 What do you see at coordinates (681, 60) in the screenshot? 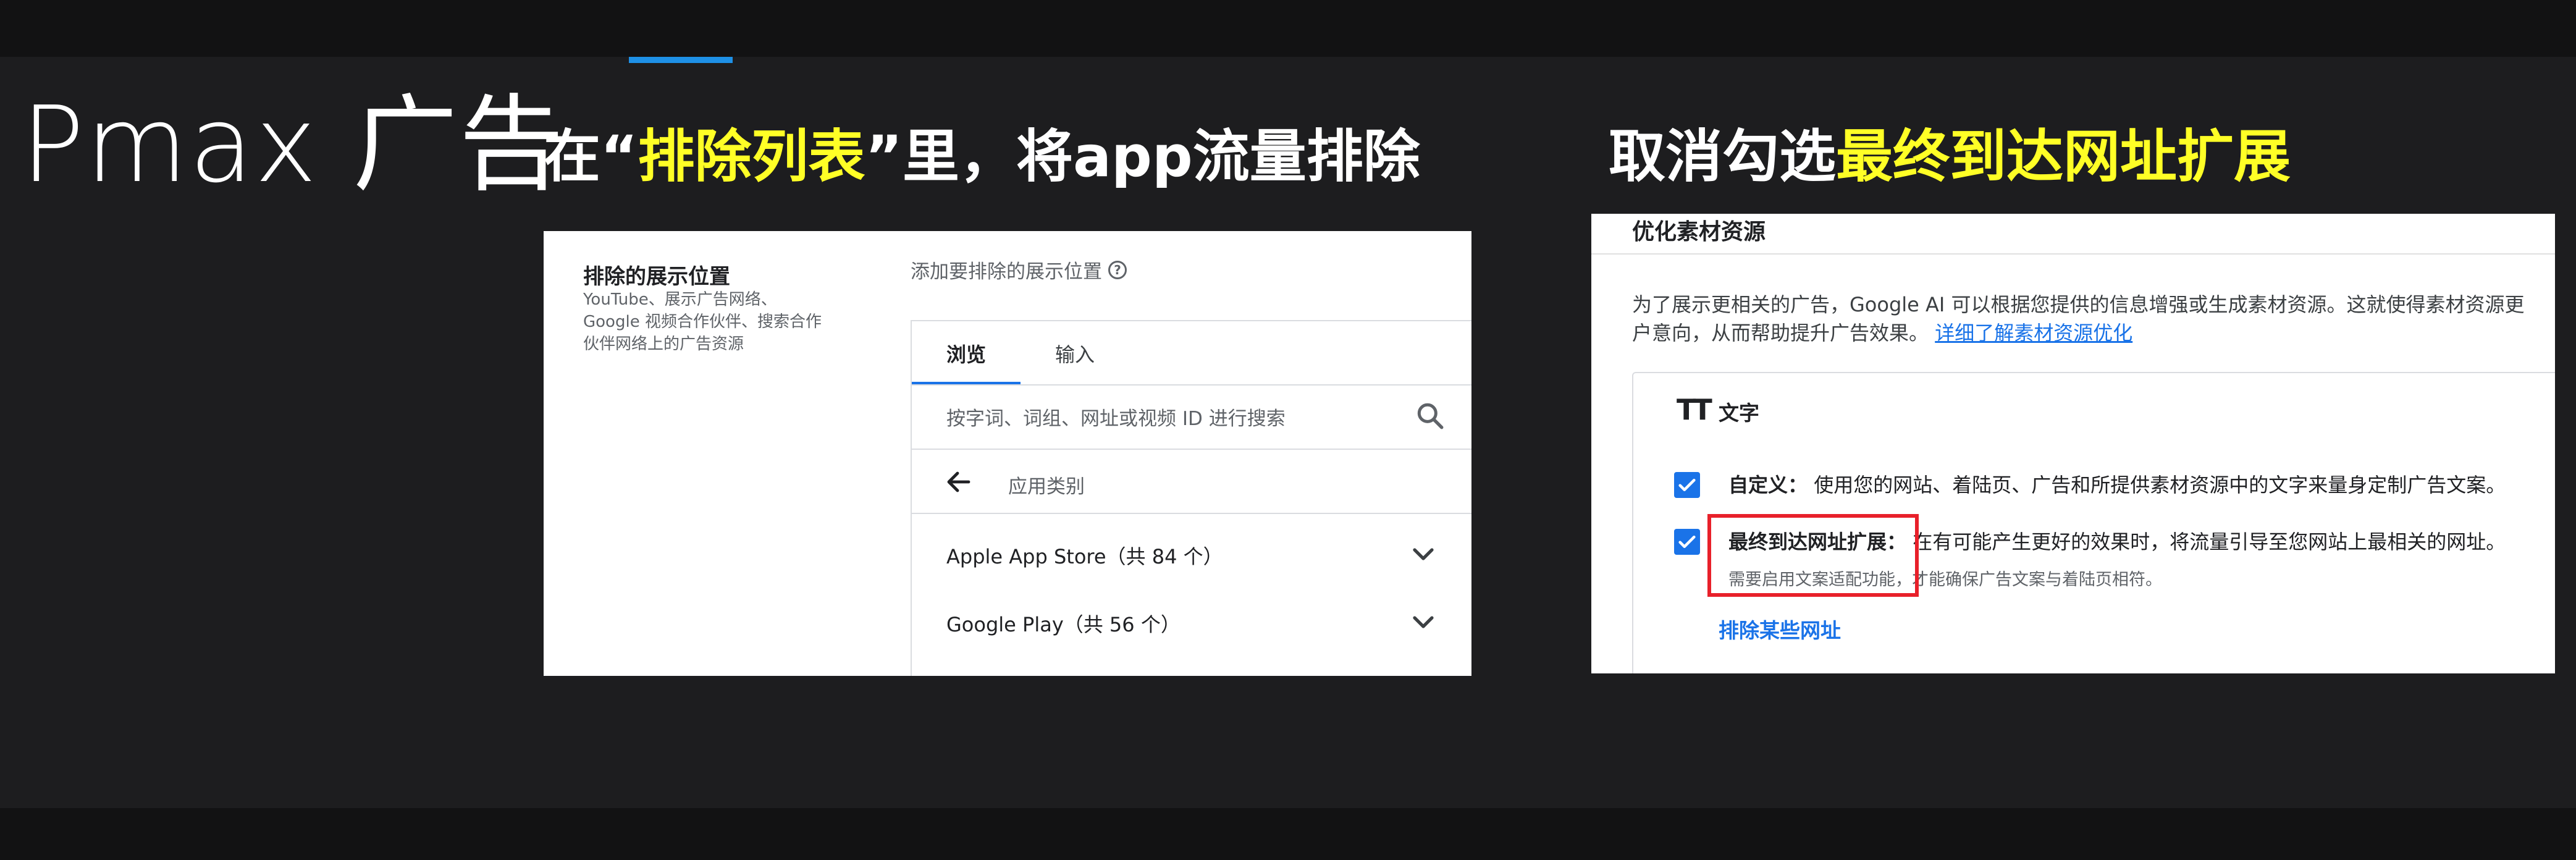
I see `top-accent-line` at bounding box center [681, 60].